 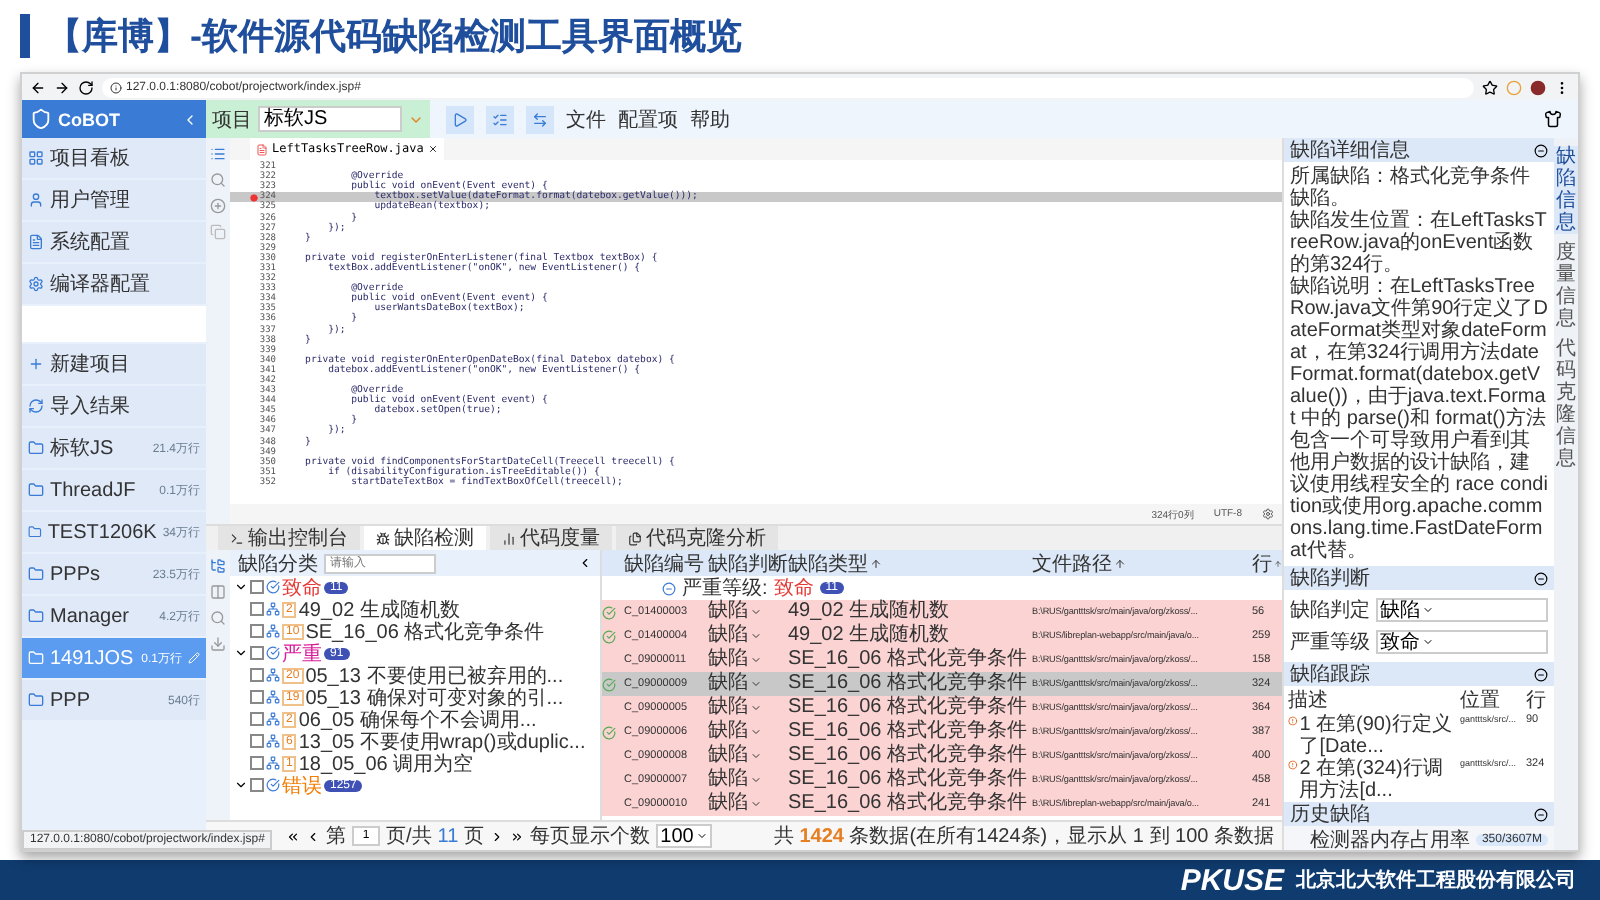 What do you see at coordinates (1490, 87) in the screenshot?
I see `bookmark-star-icon` at bounding box center [1490, 87].